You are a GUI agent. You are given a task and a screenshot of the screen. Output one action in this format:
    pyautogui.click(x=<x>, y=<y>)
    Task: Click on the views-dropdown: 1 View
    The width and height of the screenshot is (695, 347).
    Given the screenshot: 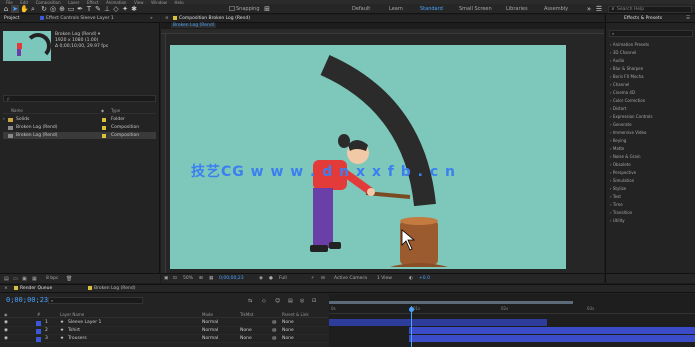 What is the action you would take?
    pyautogui.click(x=384, y=278)
    